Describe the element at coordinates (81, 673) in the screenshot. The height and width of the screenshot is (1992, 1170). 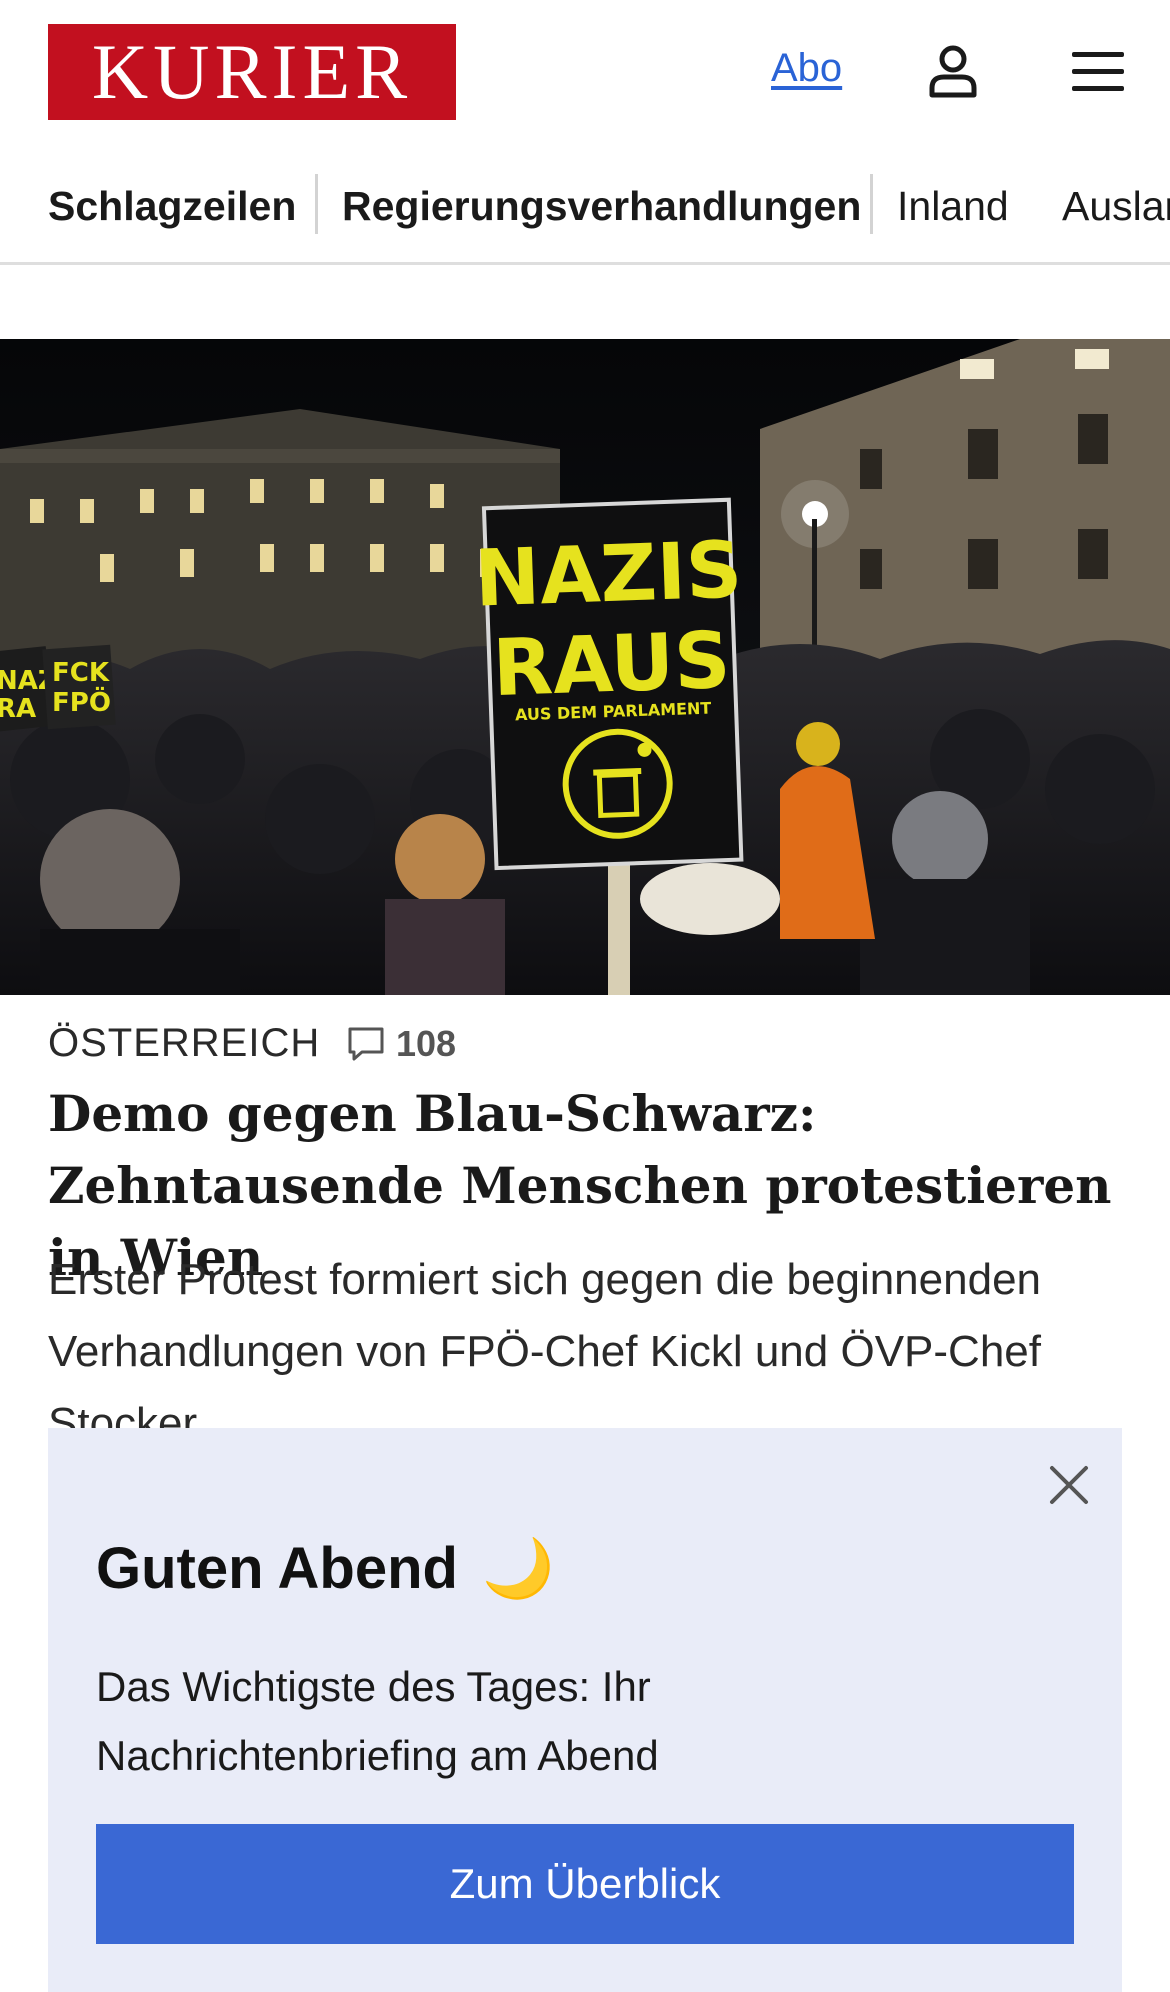
I see `svg-text: FCK` at that location.